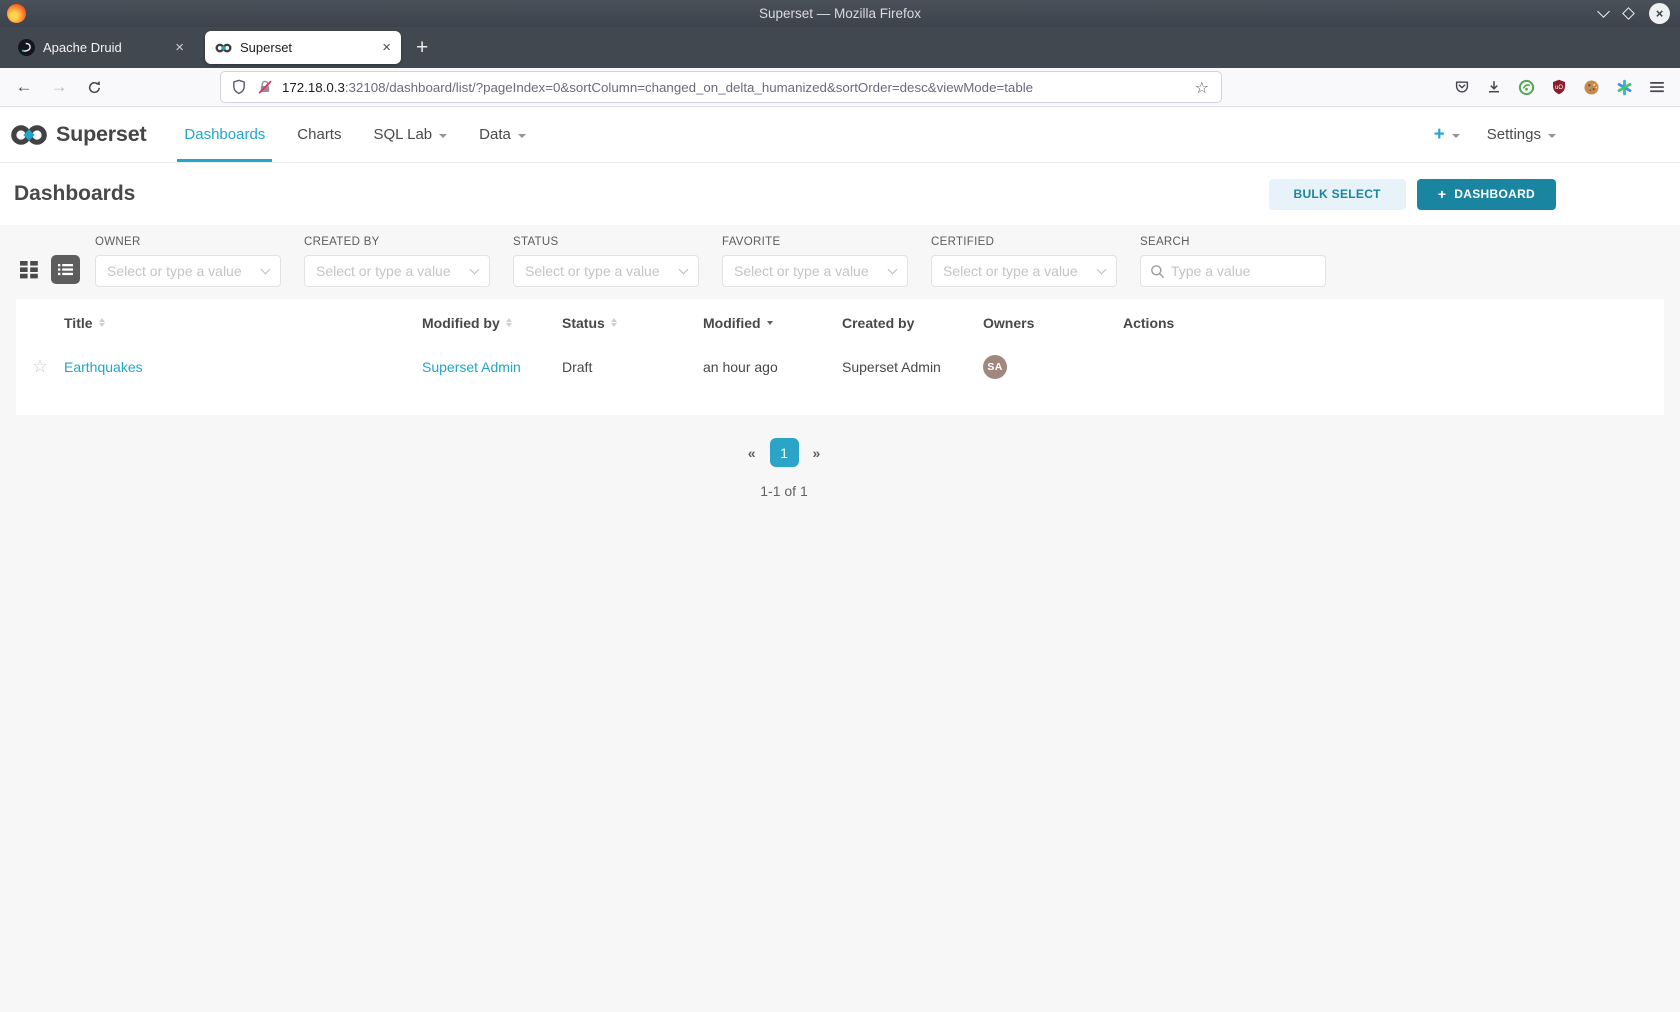 This screenshot has height=1012, width=1680. Describe the element at coordinates (39, 367) in the screenshot. I see `favorite-star-icon: ☆` at that location.